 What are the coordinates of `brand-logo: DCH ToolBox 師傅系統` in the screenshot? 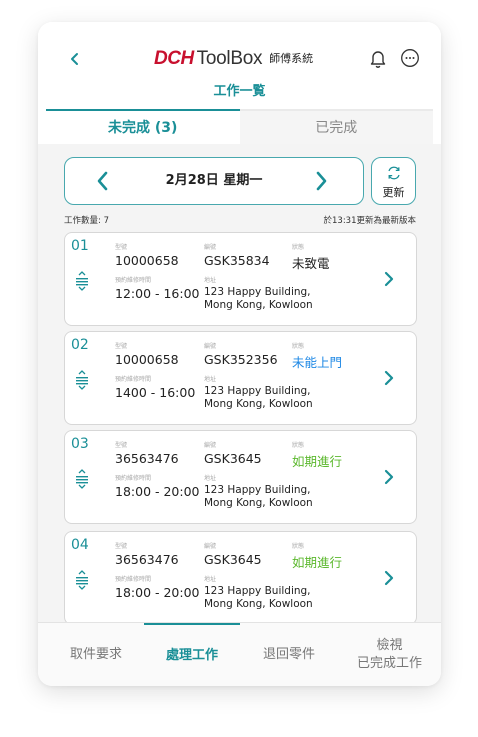 It's located at (233, 61).